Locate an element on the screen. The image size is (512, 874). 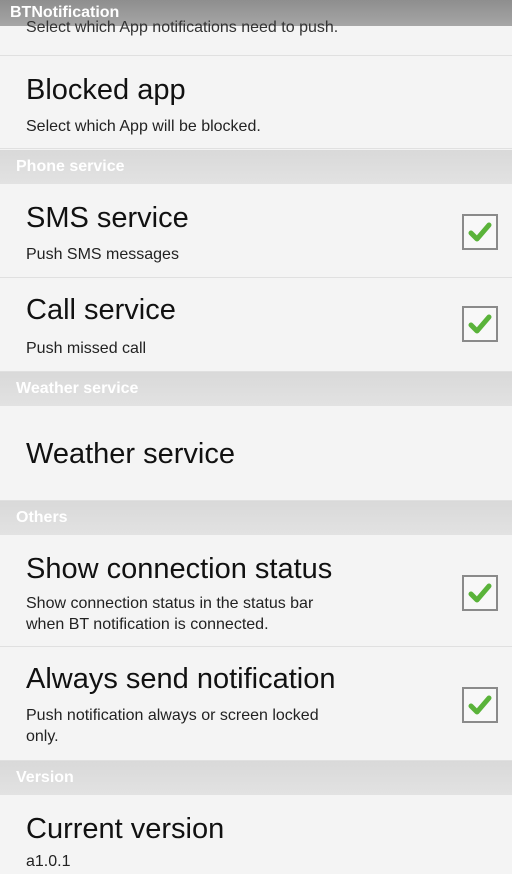
show-connection-status-subtitle-line2: when BT notification is connected. is located at coordinates (147, 624).